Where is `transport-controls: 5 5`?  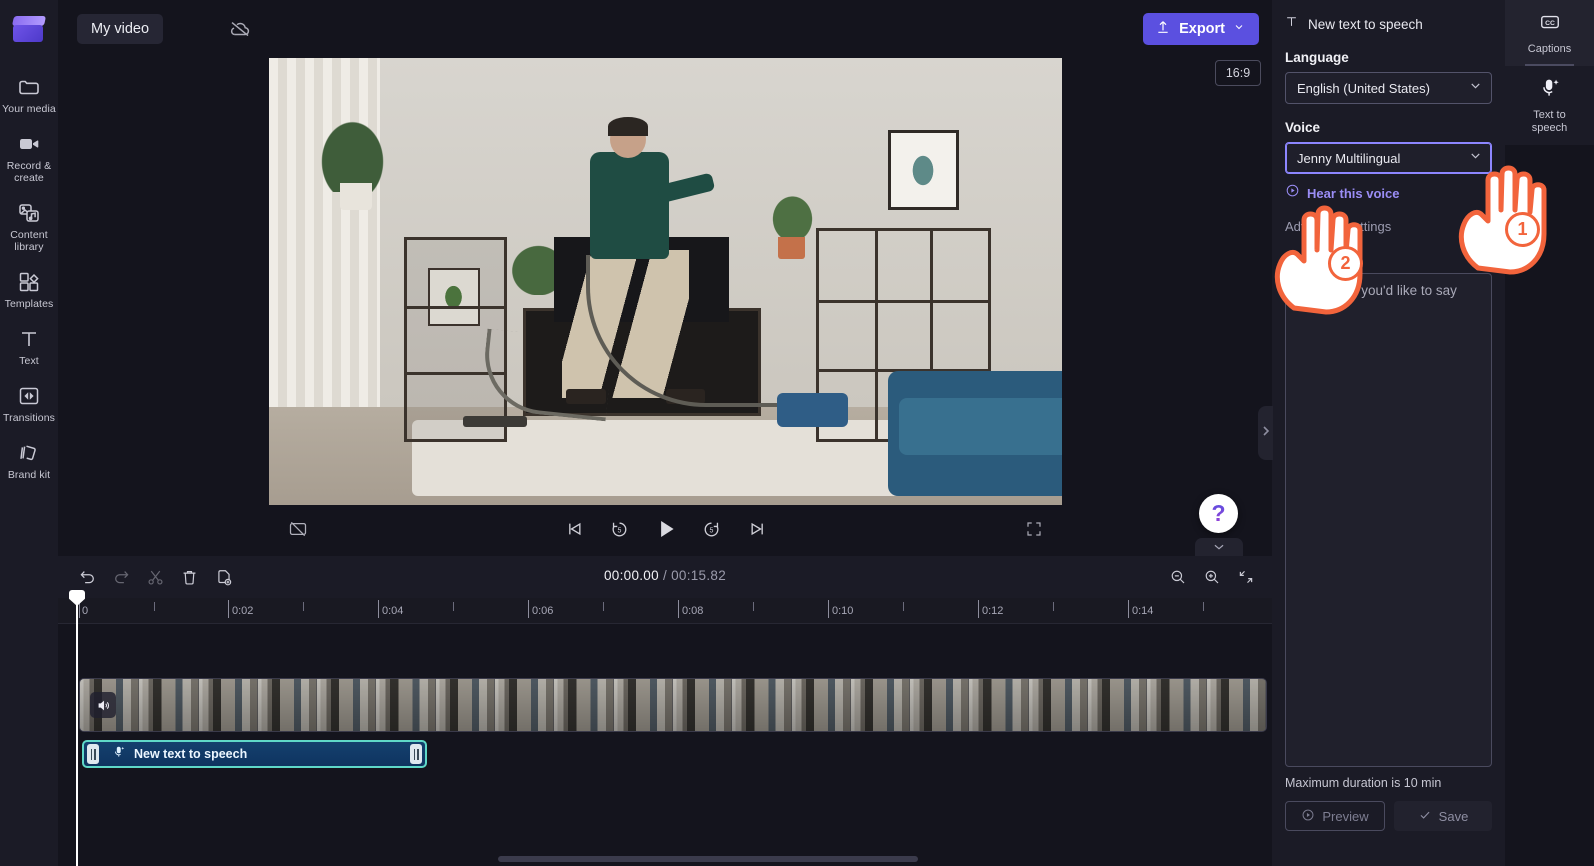 transport-controls: 5 5 is located at coordinates (665, 529).